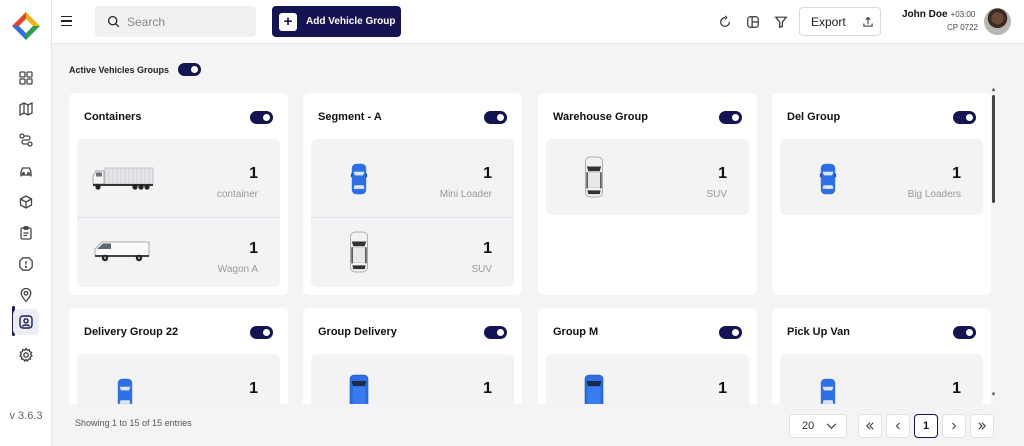 This screenshot has width=1024, height=446. I want to click on vehicle-row: 1 Big Loaders, so click(881, 178).